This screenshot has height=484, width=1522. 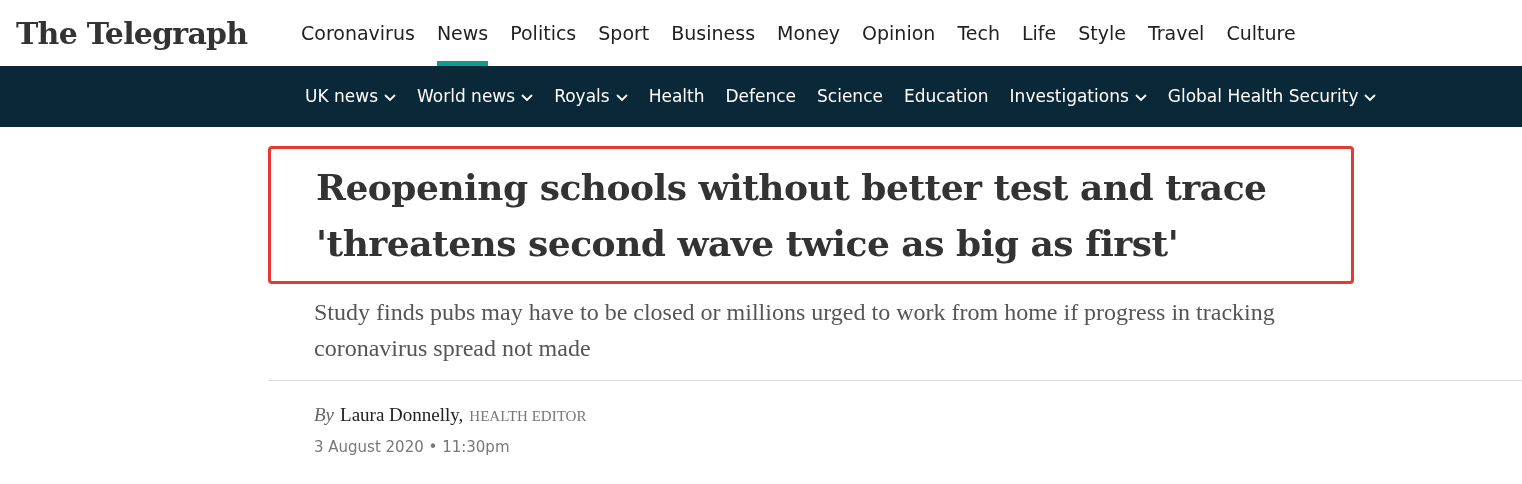 I want to click on author-role: HEALTH EDITOR, so click(x=528, y=416).